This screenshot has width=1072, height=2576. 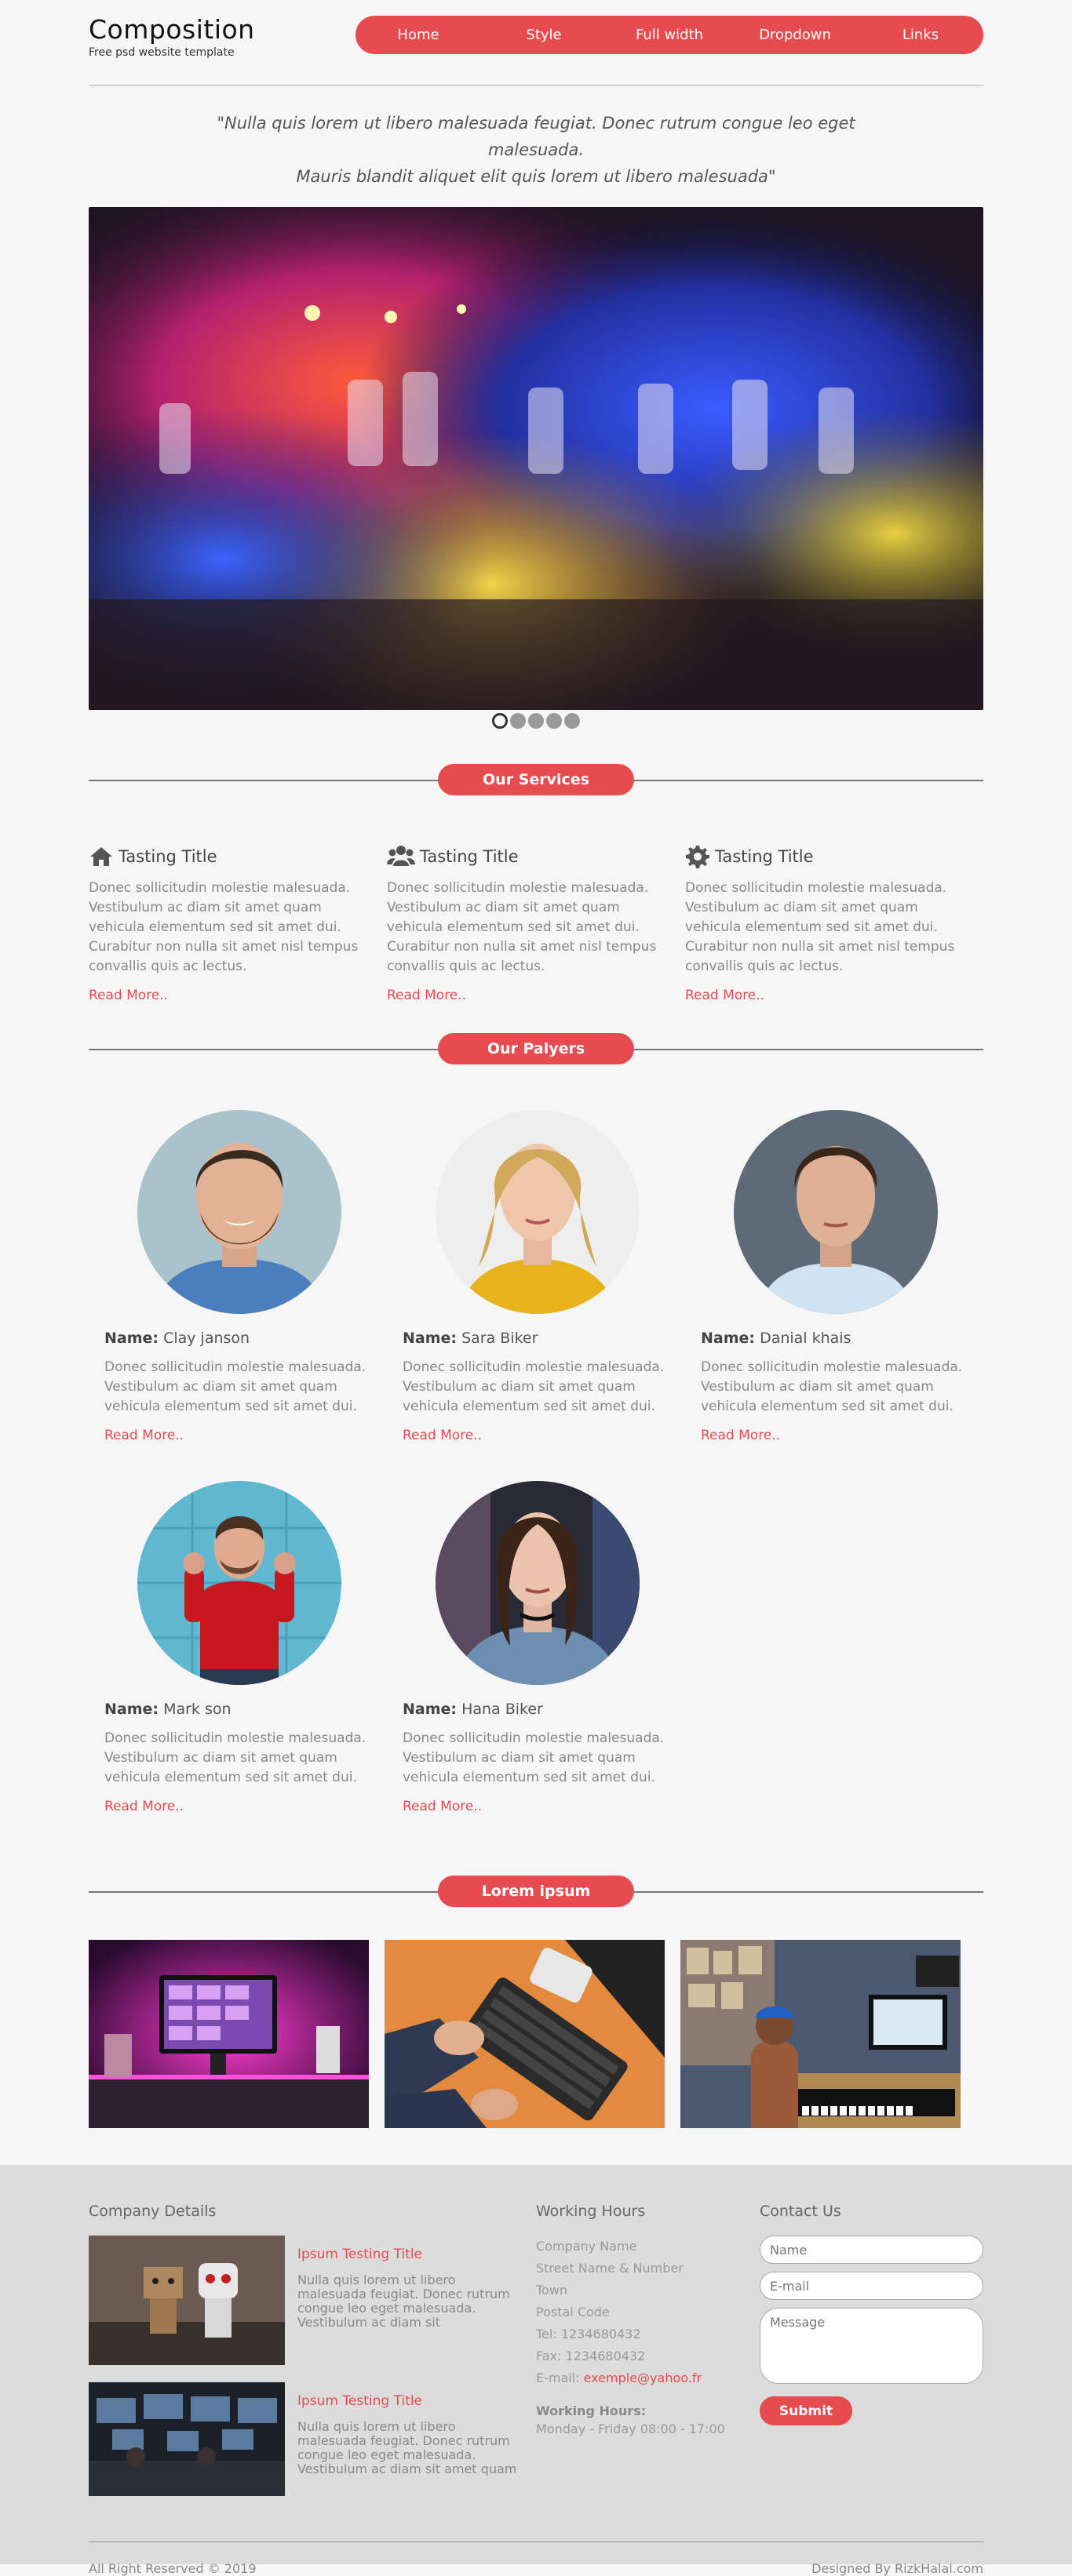 I want to click on email-link: exemple@yahoo.fr, so click(x=643, y=2377).